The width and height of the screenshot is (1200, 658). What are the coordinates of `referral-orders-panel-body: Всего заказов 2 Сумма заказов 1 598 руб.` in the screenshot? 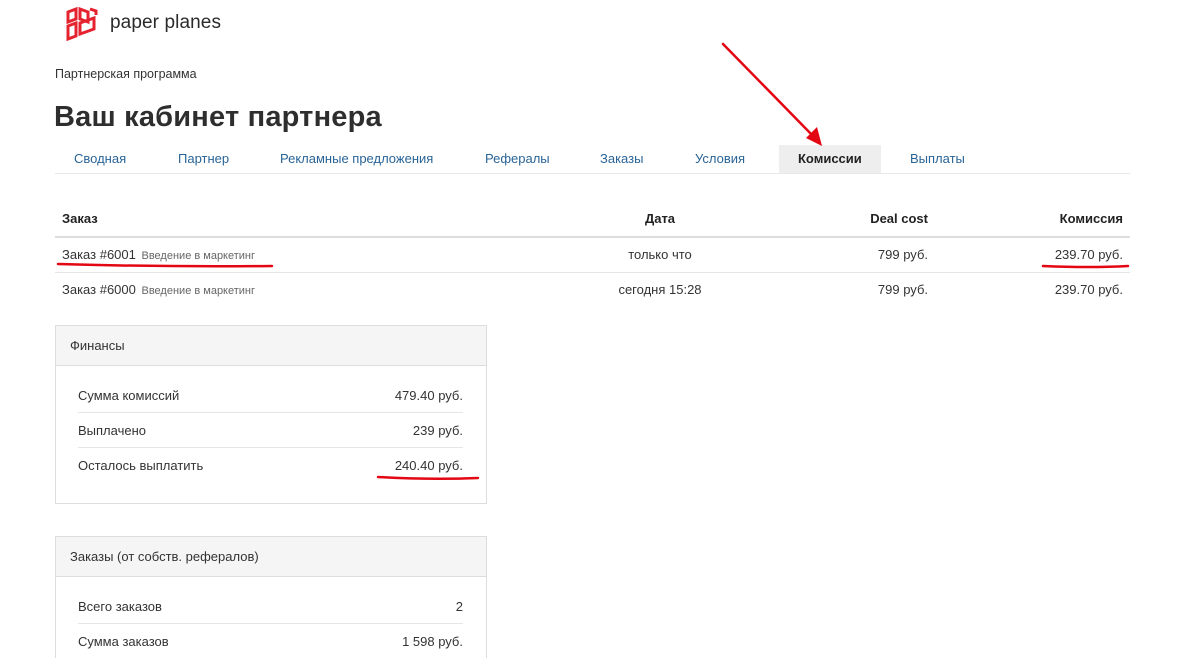 It's located at (271, 617).